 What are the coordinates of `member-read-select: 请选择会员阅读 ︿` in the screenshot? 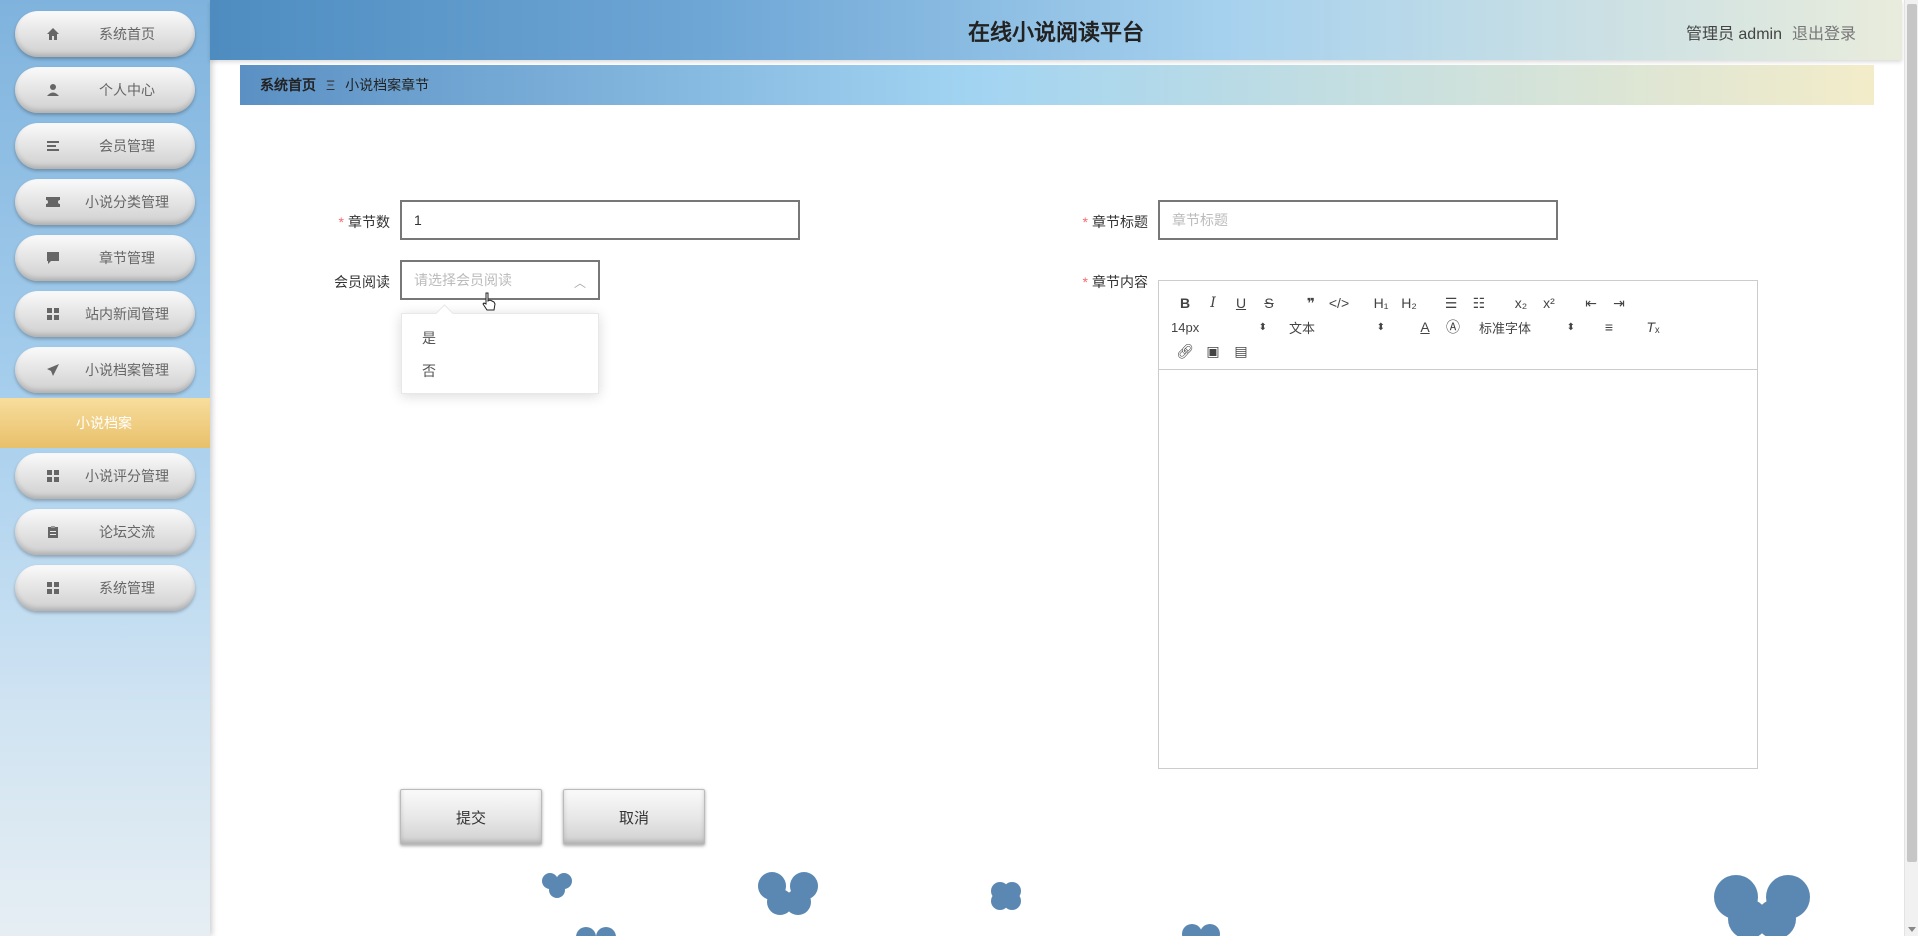 It's located at (500, 280).